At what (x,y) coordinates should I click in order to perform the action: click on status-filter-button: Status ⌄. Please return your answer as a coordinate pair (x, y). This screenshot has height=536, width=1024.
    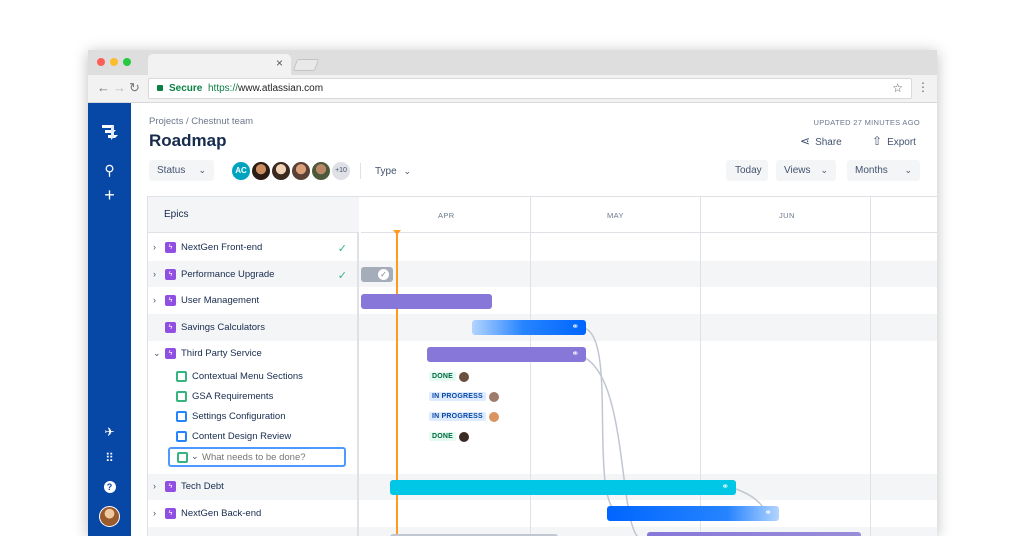
    Looking at the image, I should click on (181, 170).